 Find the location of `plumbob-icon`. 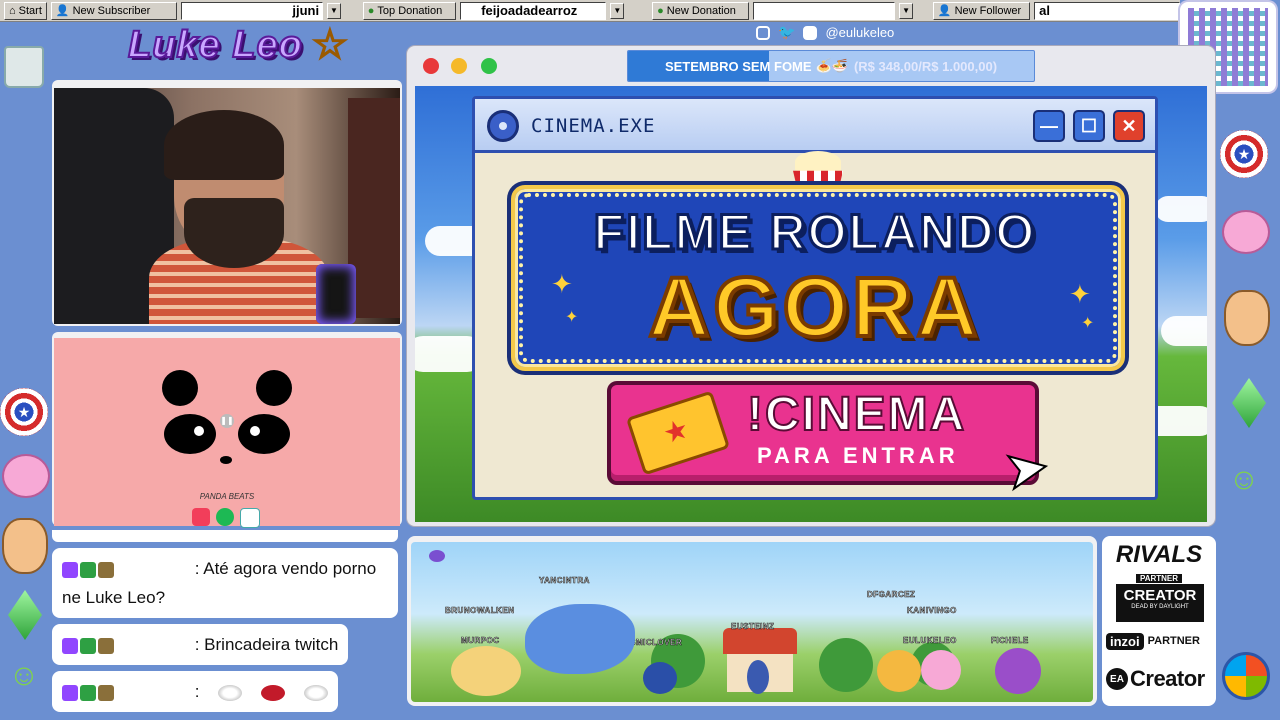

plumbob-icon is located at coordinates (25, 615).